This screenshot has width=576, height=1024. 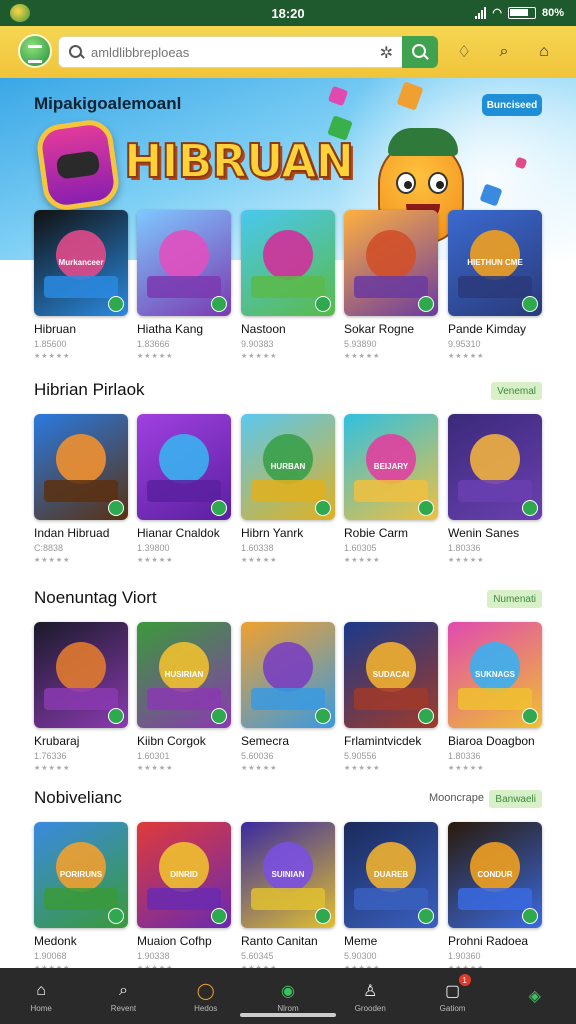 I want to click on game-title: Kiibn Corgok, so click(x=171, y=741).